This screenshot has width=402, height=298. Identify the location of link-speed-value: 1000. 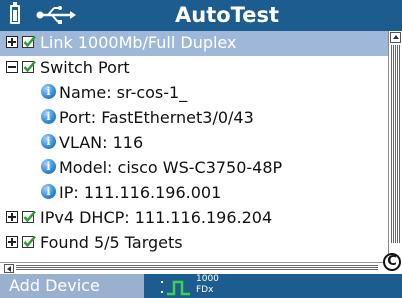
(207, 279).